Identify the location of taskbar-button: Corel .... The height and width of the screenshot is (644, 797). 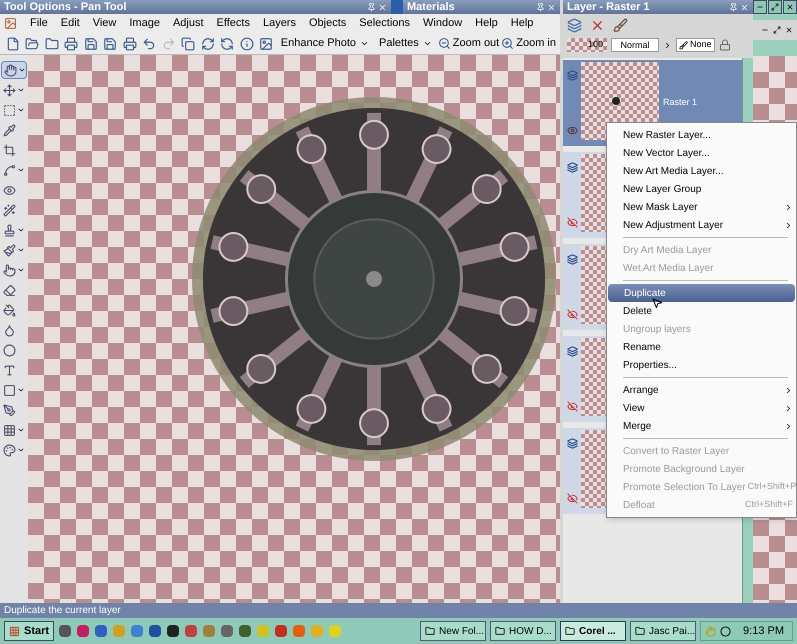
(593, 631).